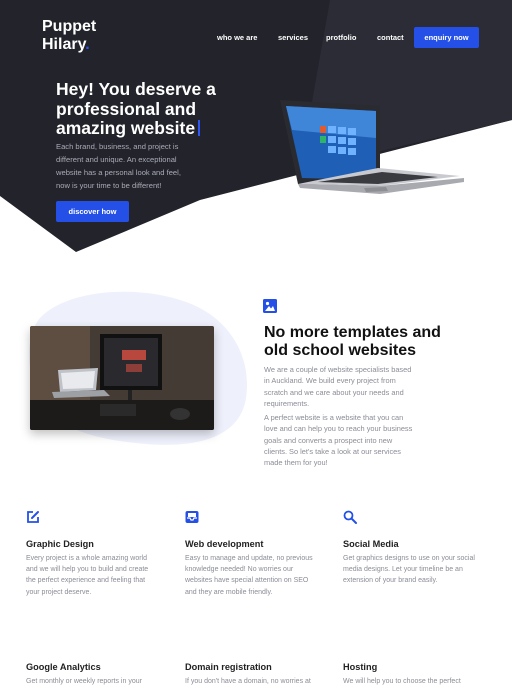 This screenshot has height=687, width=512. I want to click on about-title-line2: old school websites, so click(340, 350).